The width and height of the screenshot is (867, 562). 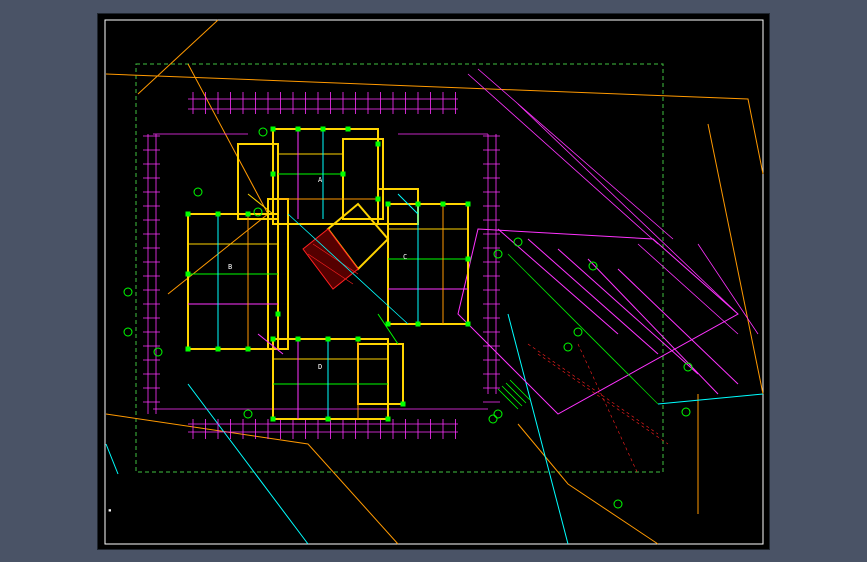 What do you see at coordinates (110, 510) in the screenshot?
I see `ucs-marker: ▪` at bounding box center [110, 510].